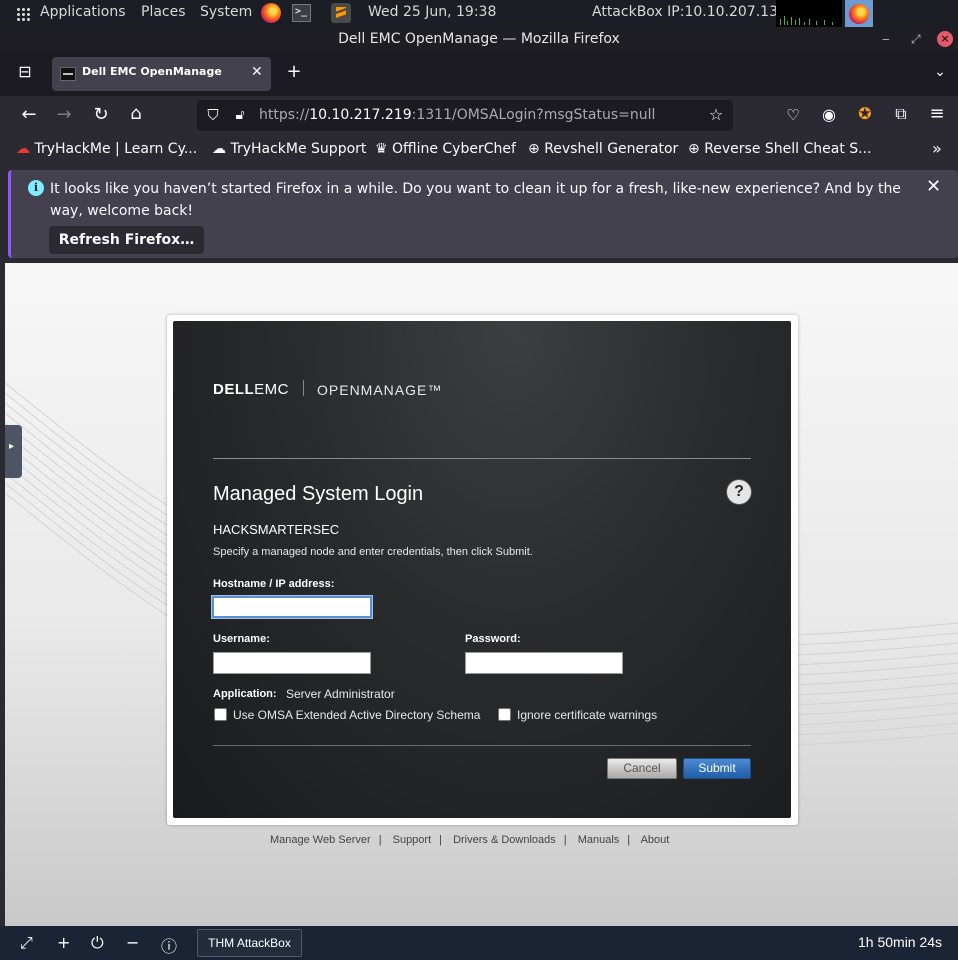 The width and height of the screenshot is (958, 960). What do you see at coordinates (945, 39) in the screenshot?
I see `window-close-icon: ×` at bounding box center [945, 39].